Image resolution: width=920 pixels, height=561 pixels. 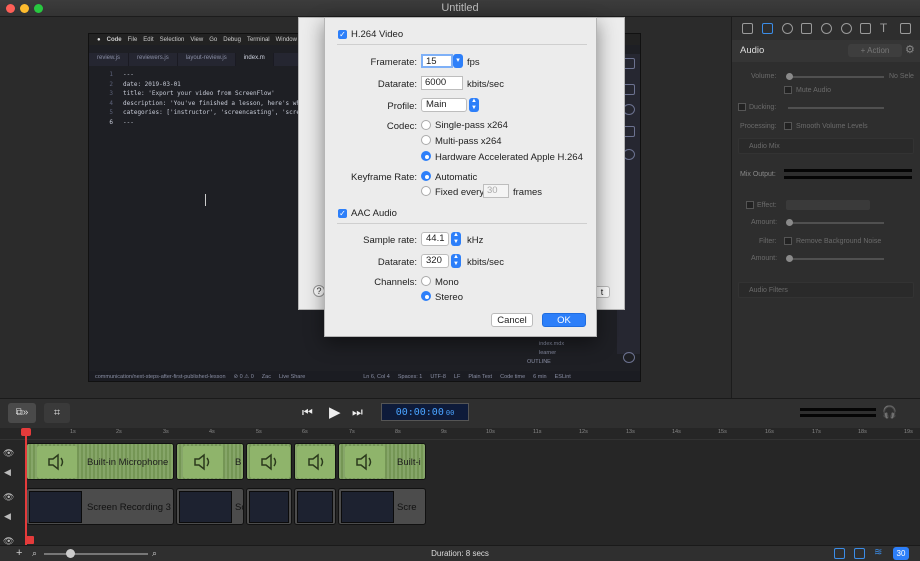 What do you see at coordinates (826, 146) in the screenshot?
I see `audio-mix-section: Audio Mix` at bounding box center [826, 146].